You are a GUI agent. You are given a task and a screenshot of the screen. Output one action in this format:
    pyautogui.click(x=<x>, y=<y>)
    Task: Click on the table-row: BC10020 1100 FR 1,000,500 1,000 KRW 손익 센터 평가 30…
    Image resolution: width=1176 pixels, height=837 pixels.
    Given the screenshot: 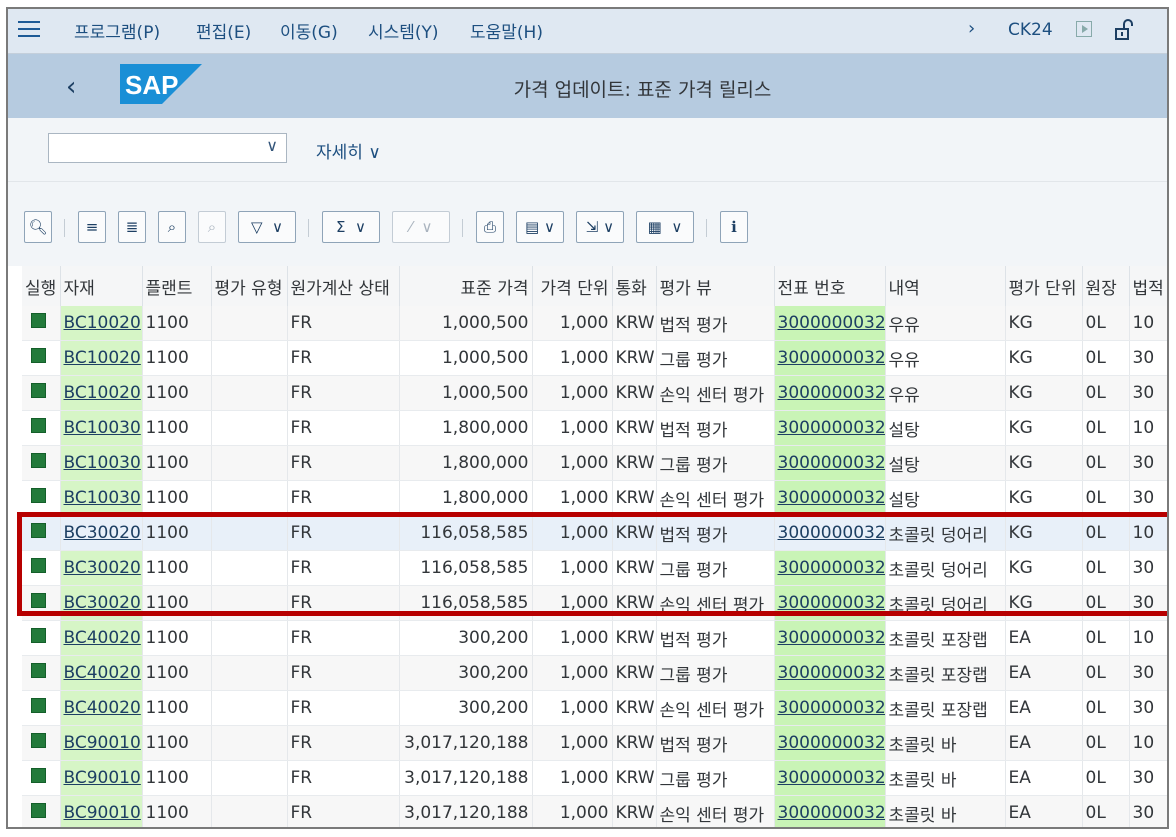 What is the action you would take?
    pyautogui.click(x=594, y=393)
    